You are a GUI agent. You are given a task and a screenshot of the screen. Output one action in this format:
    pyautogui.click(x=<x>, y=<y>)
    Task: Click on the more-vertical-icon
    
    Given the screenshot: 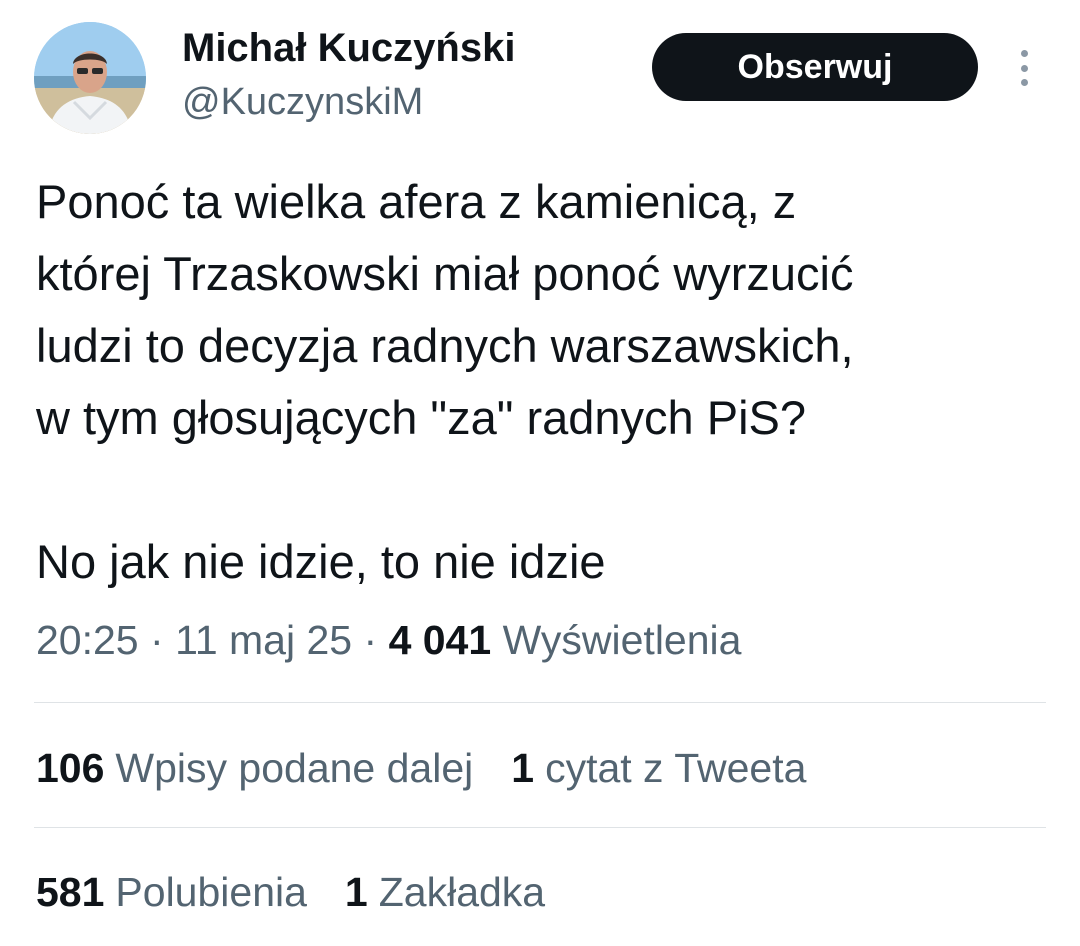 What is the action you would take?
    pyautogui.click(x=1024, y=53)
    